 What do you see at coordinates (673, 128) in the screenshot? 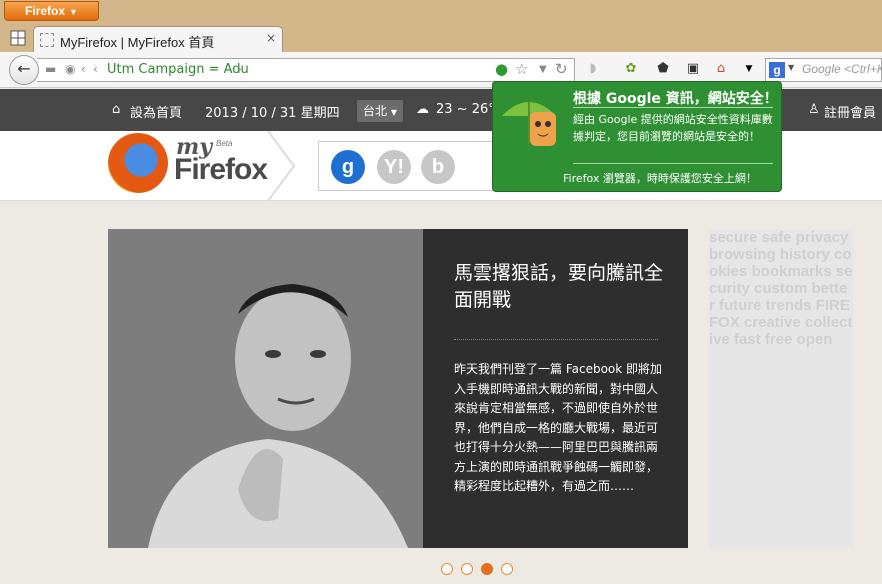
I see `popup-body: 經由 Google 提供的網站安全性資料庫數據判定，您目前瀏覽的網站是安全的！` at bounding box center [673, 128].